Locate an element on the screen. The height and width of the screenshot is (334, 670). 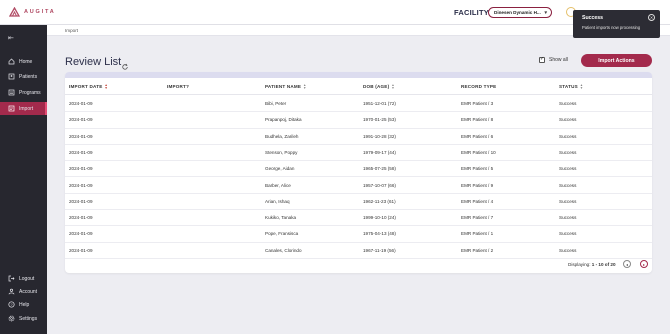
sidebar-item-label: Logout is located at coordinates (27, 278).